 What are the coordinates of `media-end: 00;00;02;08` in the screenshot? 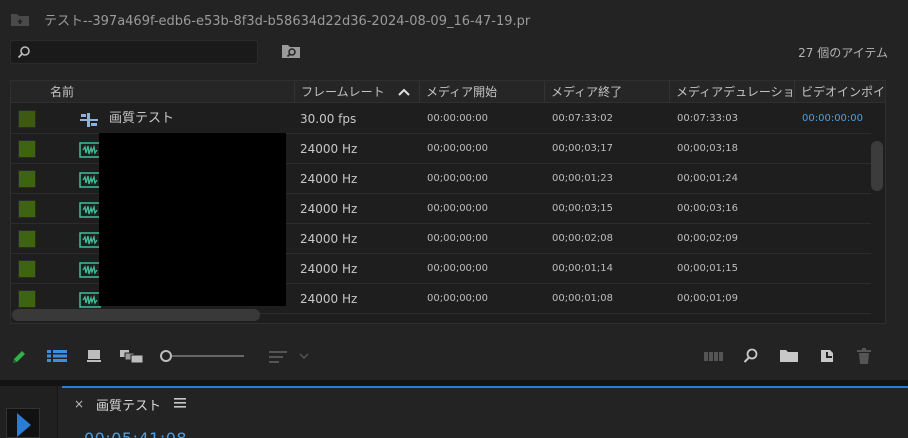 It's located at (583, 238).